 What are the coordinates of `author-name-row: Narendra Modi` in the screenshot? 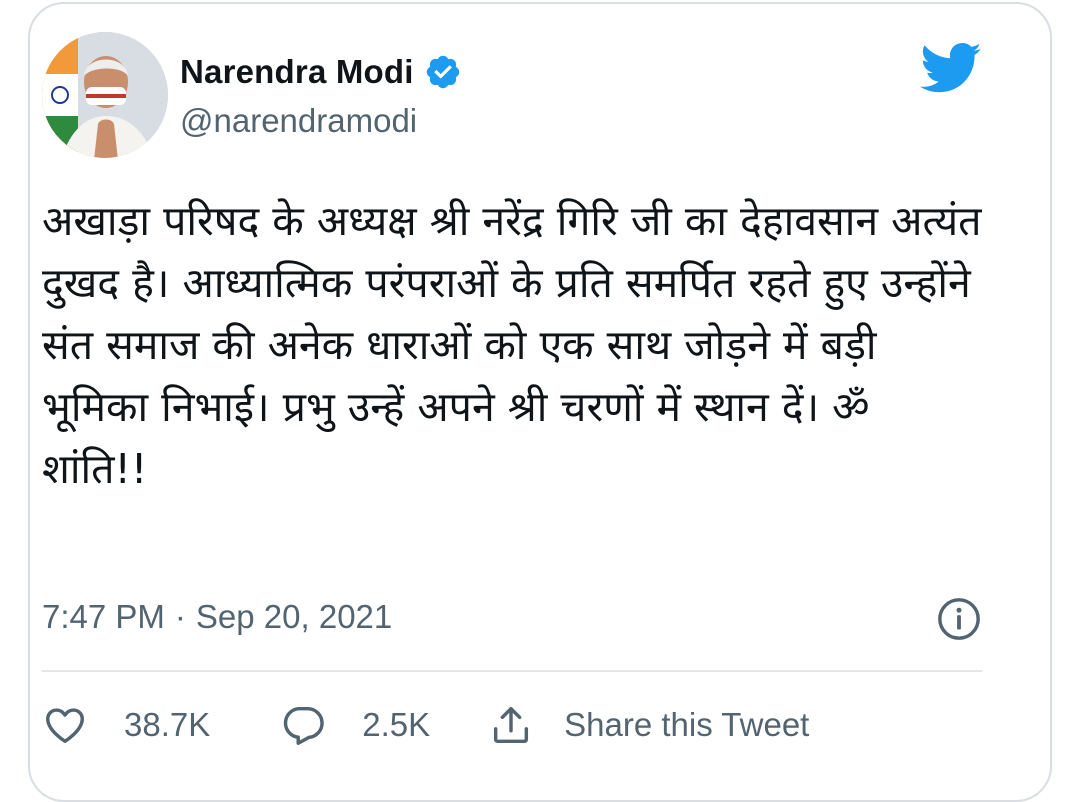 It's located at (321, 72).